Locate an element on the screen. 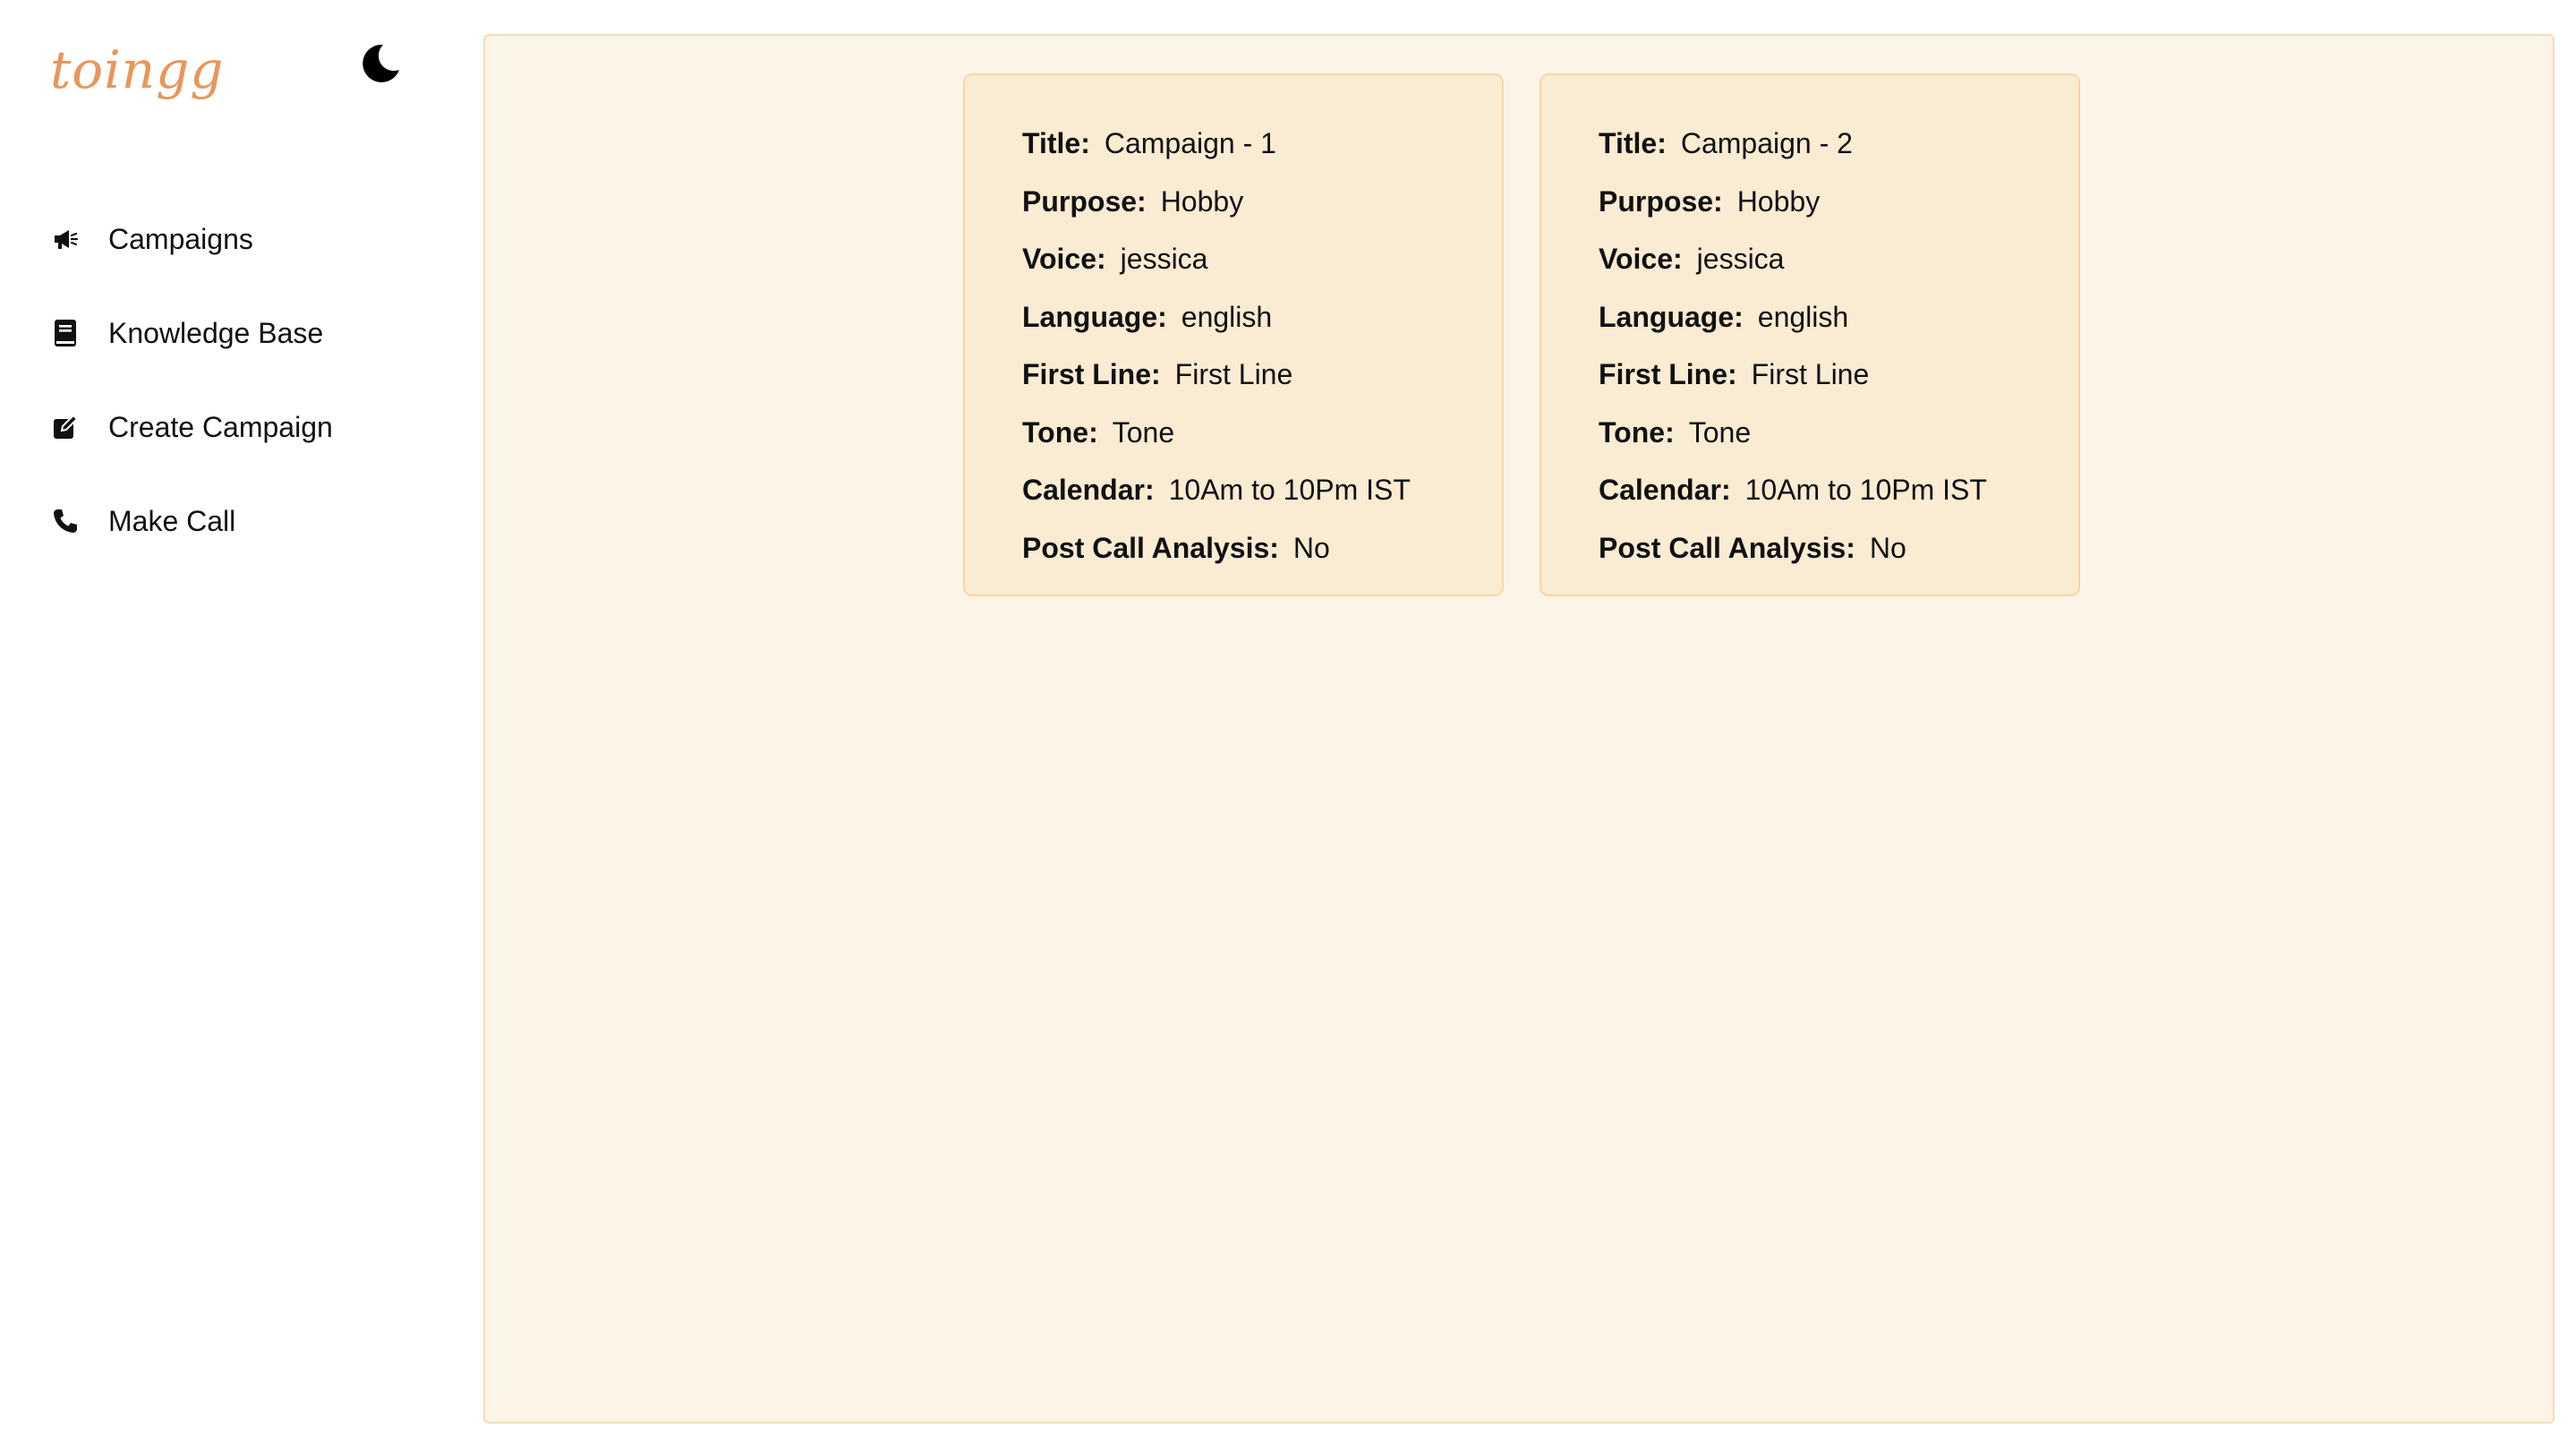  campaign-title-row: Title: Campaign - 1 is located at coordinates (1262, 144).